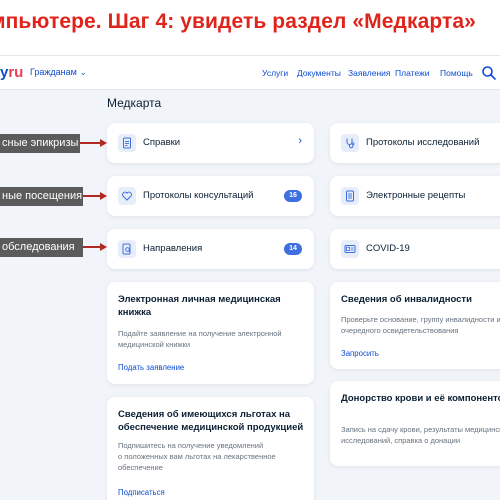 The height and width of the screenshot is (500, 500). Describe the element at coordinates (400, 330) in the screenshot. I see `card-desc-line: очередного освидетельствования` at that location.